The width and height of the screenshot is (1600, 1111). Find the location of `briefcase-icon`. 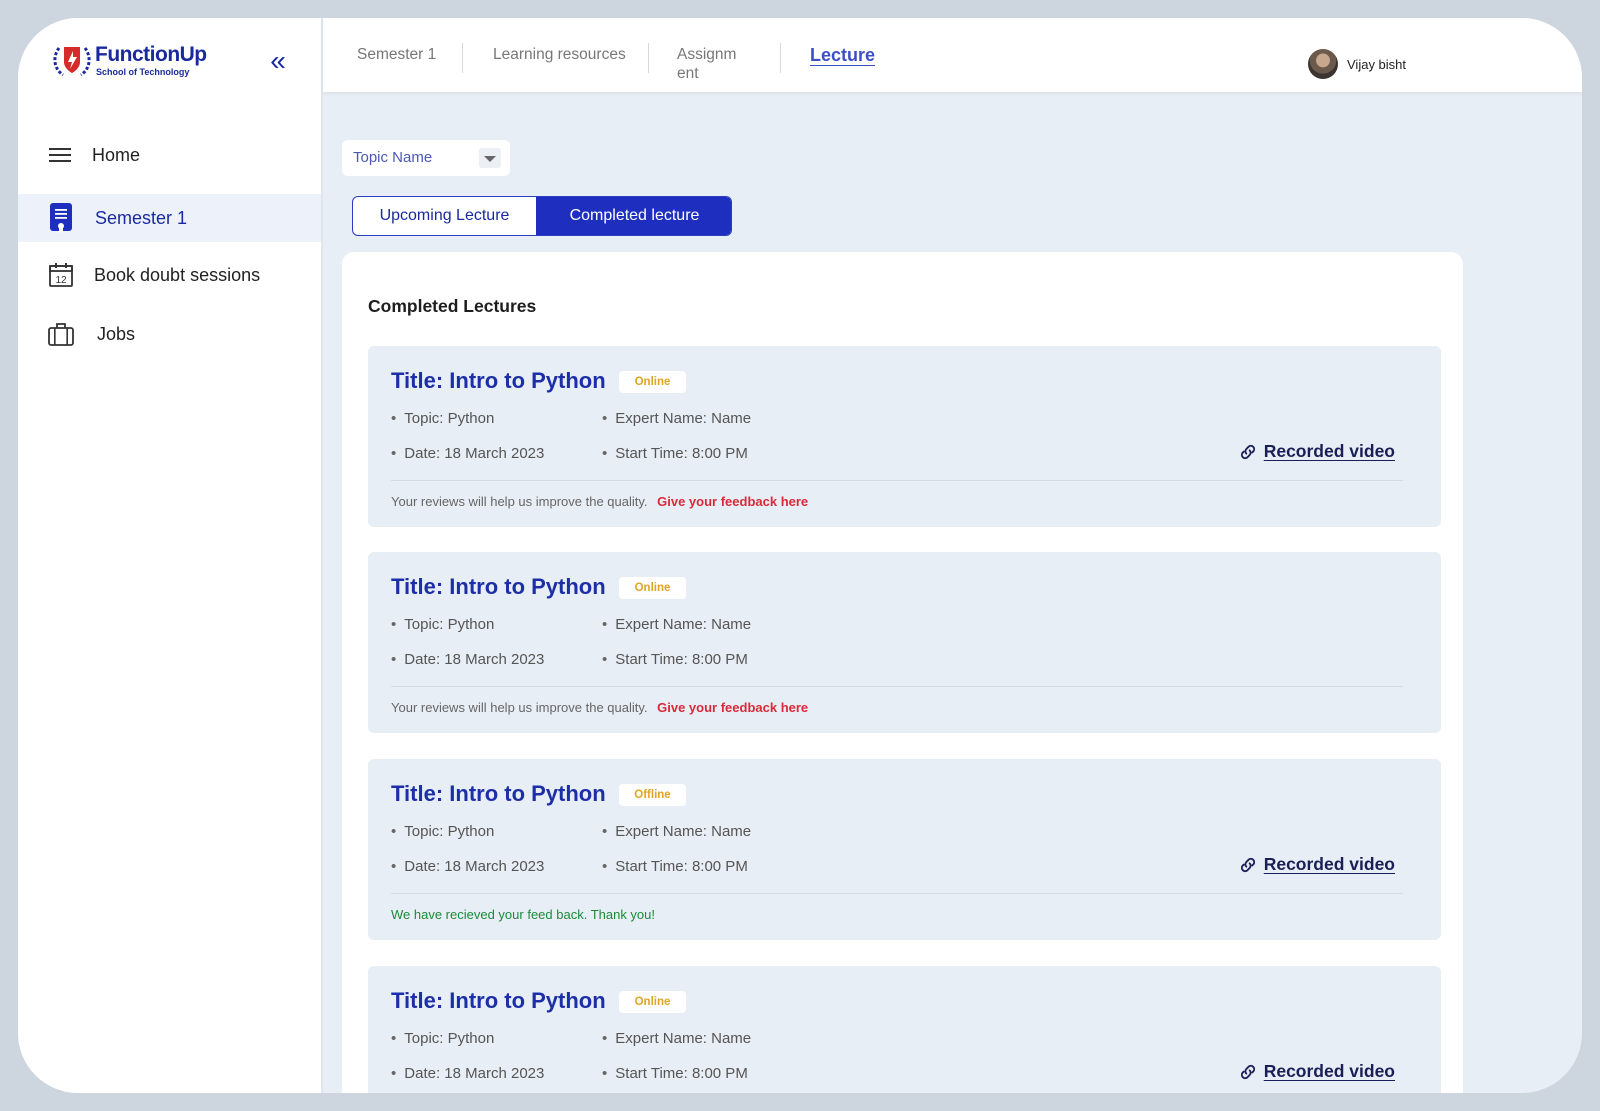

briefcase-icon is located at coordinates (61, 334).